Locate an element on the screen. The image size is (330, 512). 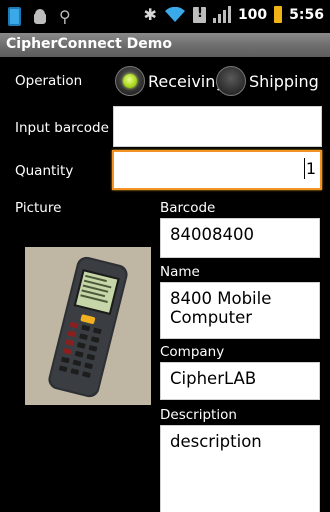
barcode-field: 84008400 is located at coordinates (240, 238).